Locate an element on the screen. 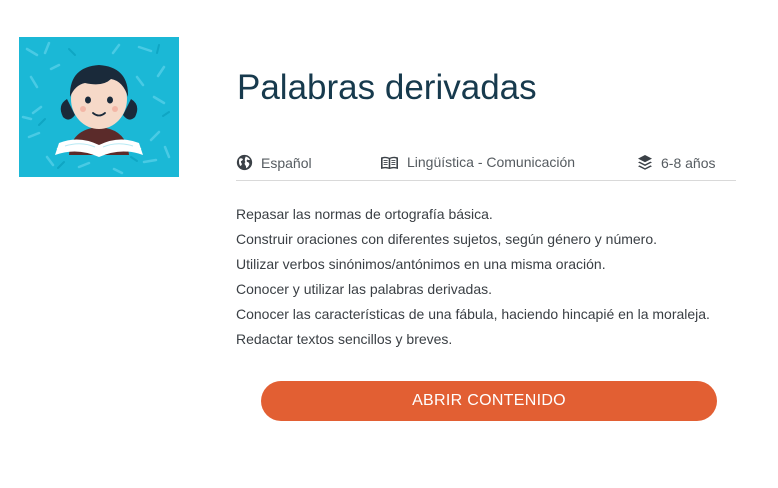 This screenshot has width=778, height=488. page-title: Palabras derivadas is located at coordinates (387, 87).